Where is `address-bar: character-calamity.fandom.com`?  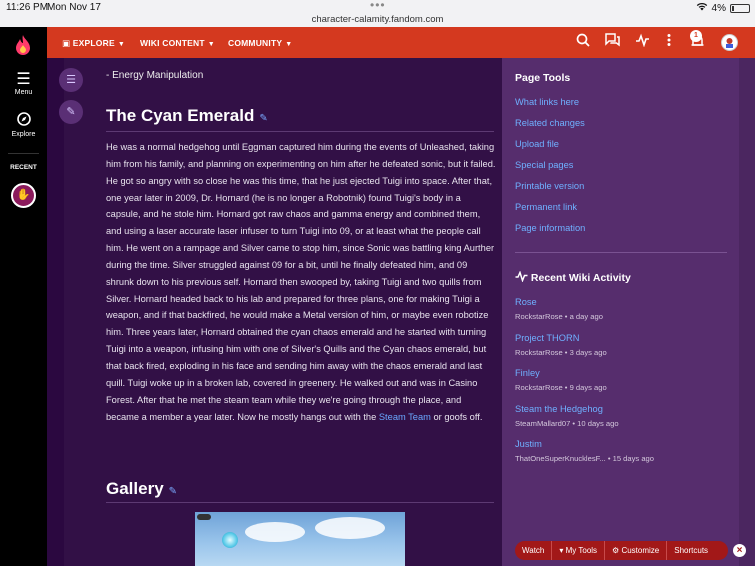
address-bar: character-calamity.fandom.com is located at coordinates (377, 19).